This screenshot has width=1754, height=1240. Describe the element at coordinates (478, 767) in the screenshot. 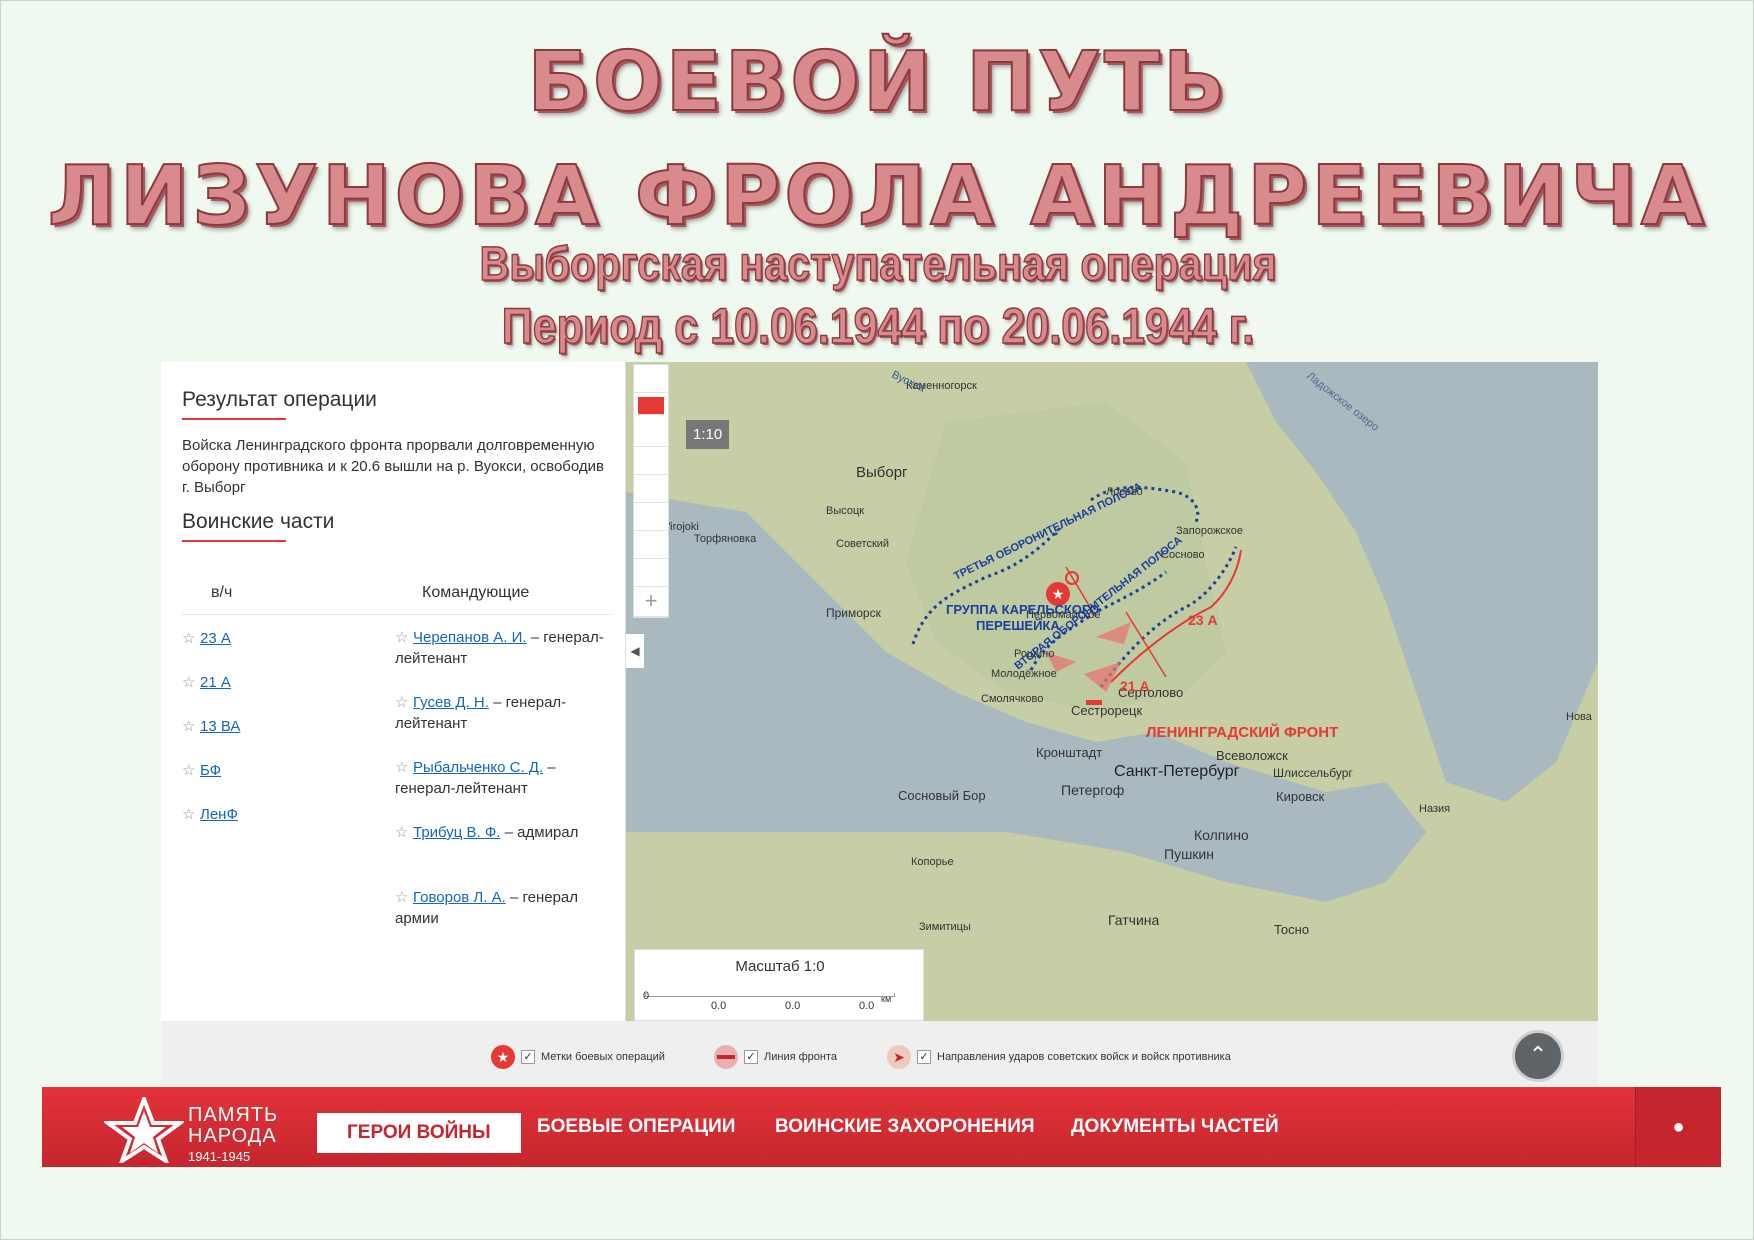

I see `commander-link: Рыбальченко С. Д.` at that location.